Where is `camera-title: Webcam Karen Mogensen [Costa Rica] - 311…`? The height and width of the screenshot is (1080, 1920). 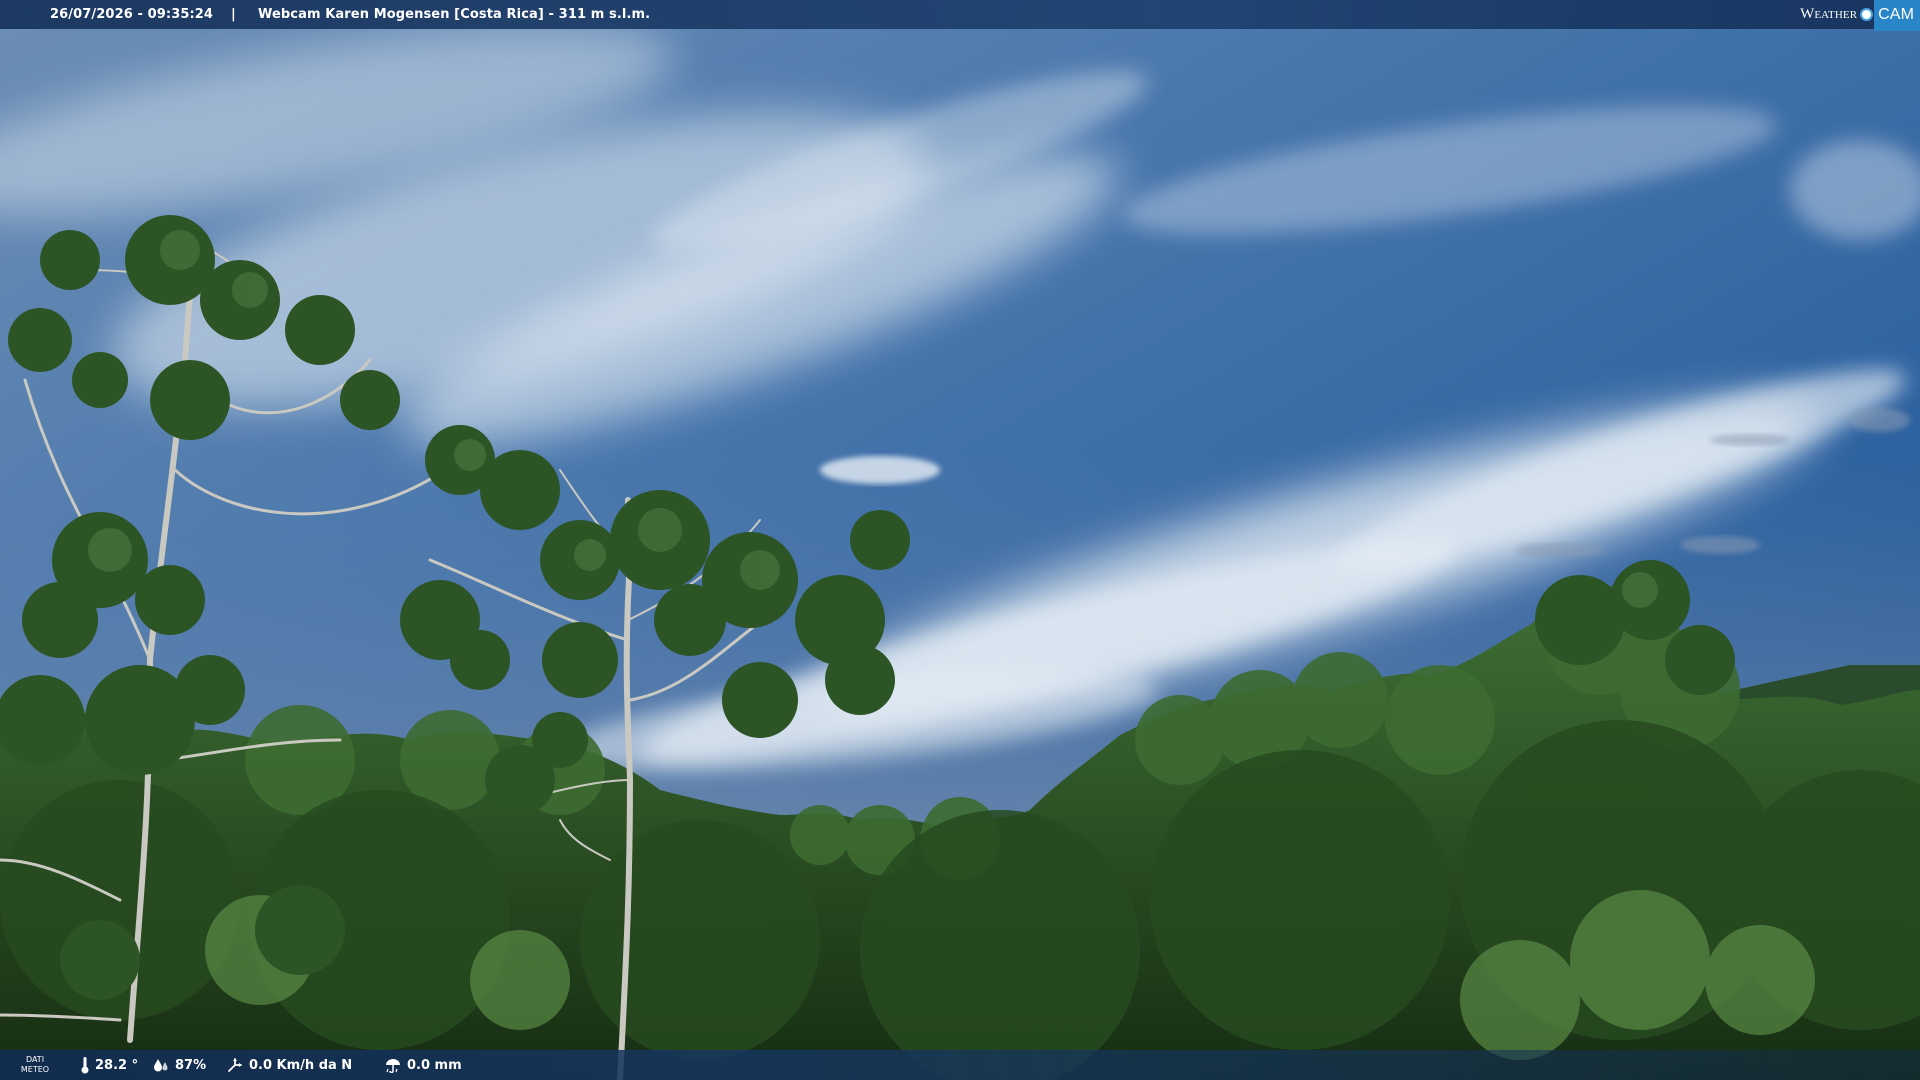 camera-title: Webcam Karen Mogensen [Costa Rica] - 311… is located at coordinates (454, 14).